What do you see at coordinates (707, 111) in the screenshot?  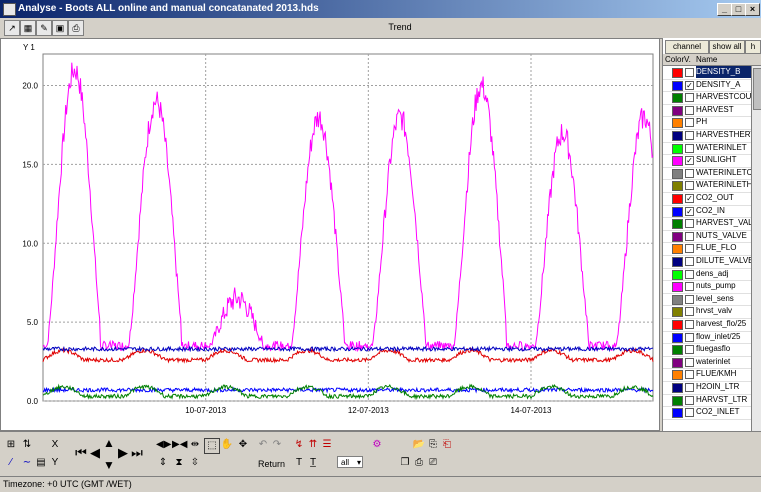 I see `channel-row: HARVEST` at bounding box center [707, 111].